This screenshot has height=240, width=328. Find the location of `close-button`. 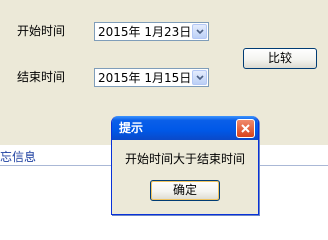

close-button is located at coordinates (245, 128).